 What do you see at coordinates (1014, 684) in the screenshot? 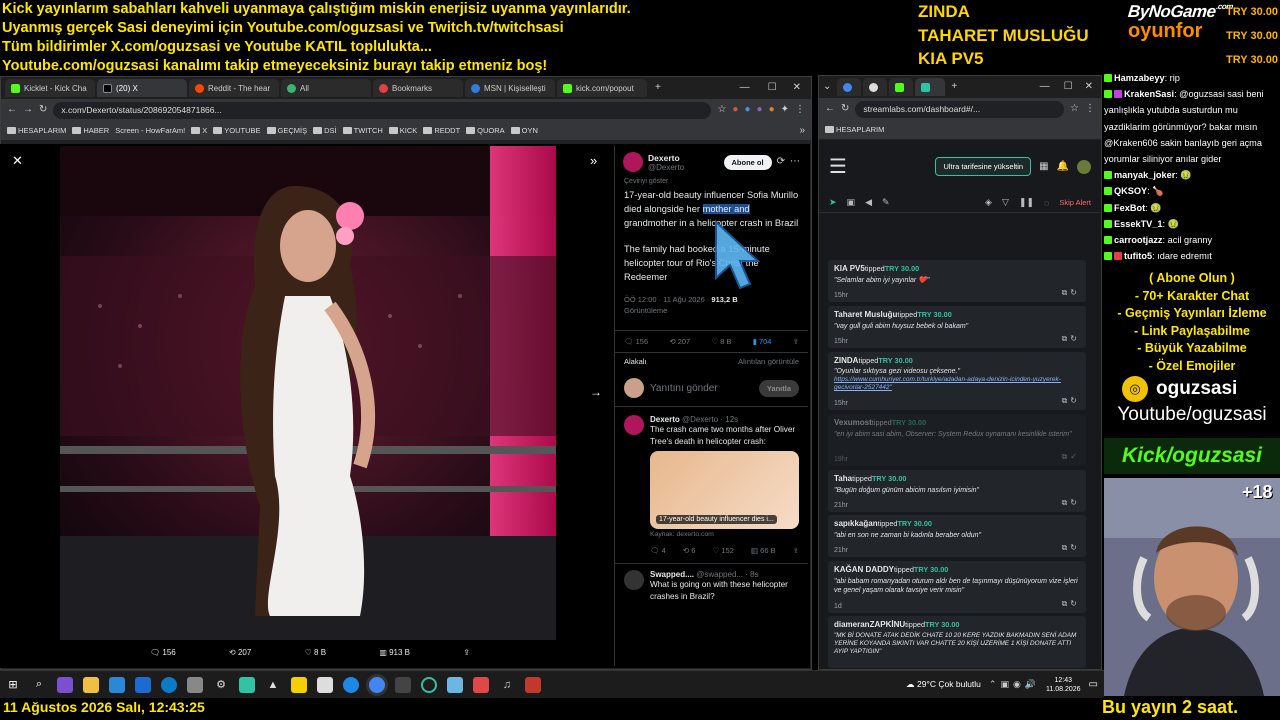
I see `system-tray: ⌃▣◉🔊` at bounding box center [1014, 684].